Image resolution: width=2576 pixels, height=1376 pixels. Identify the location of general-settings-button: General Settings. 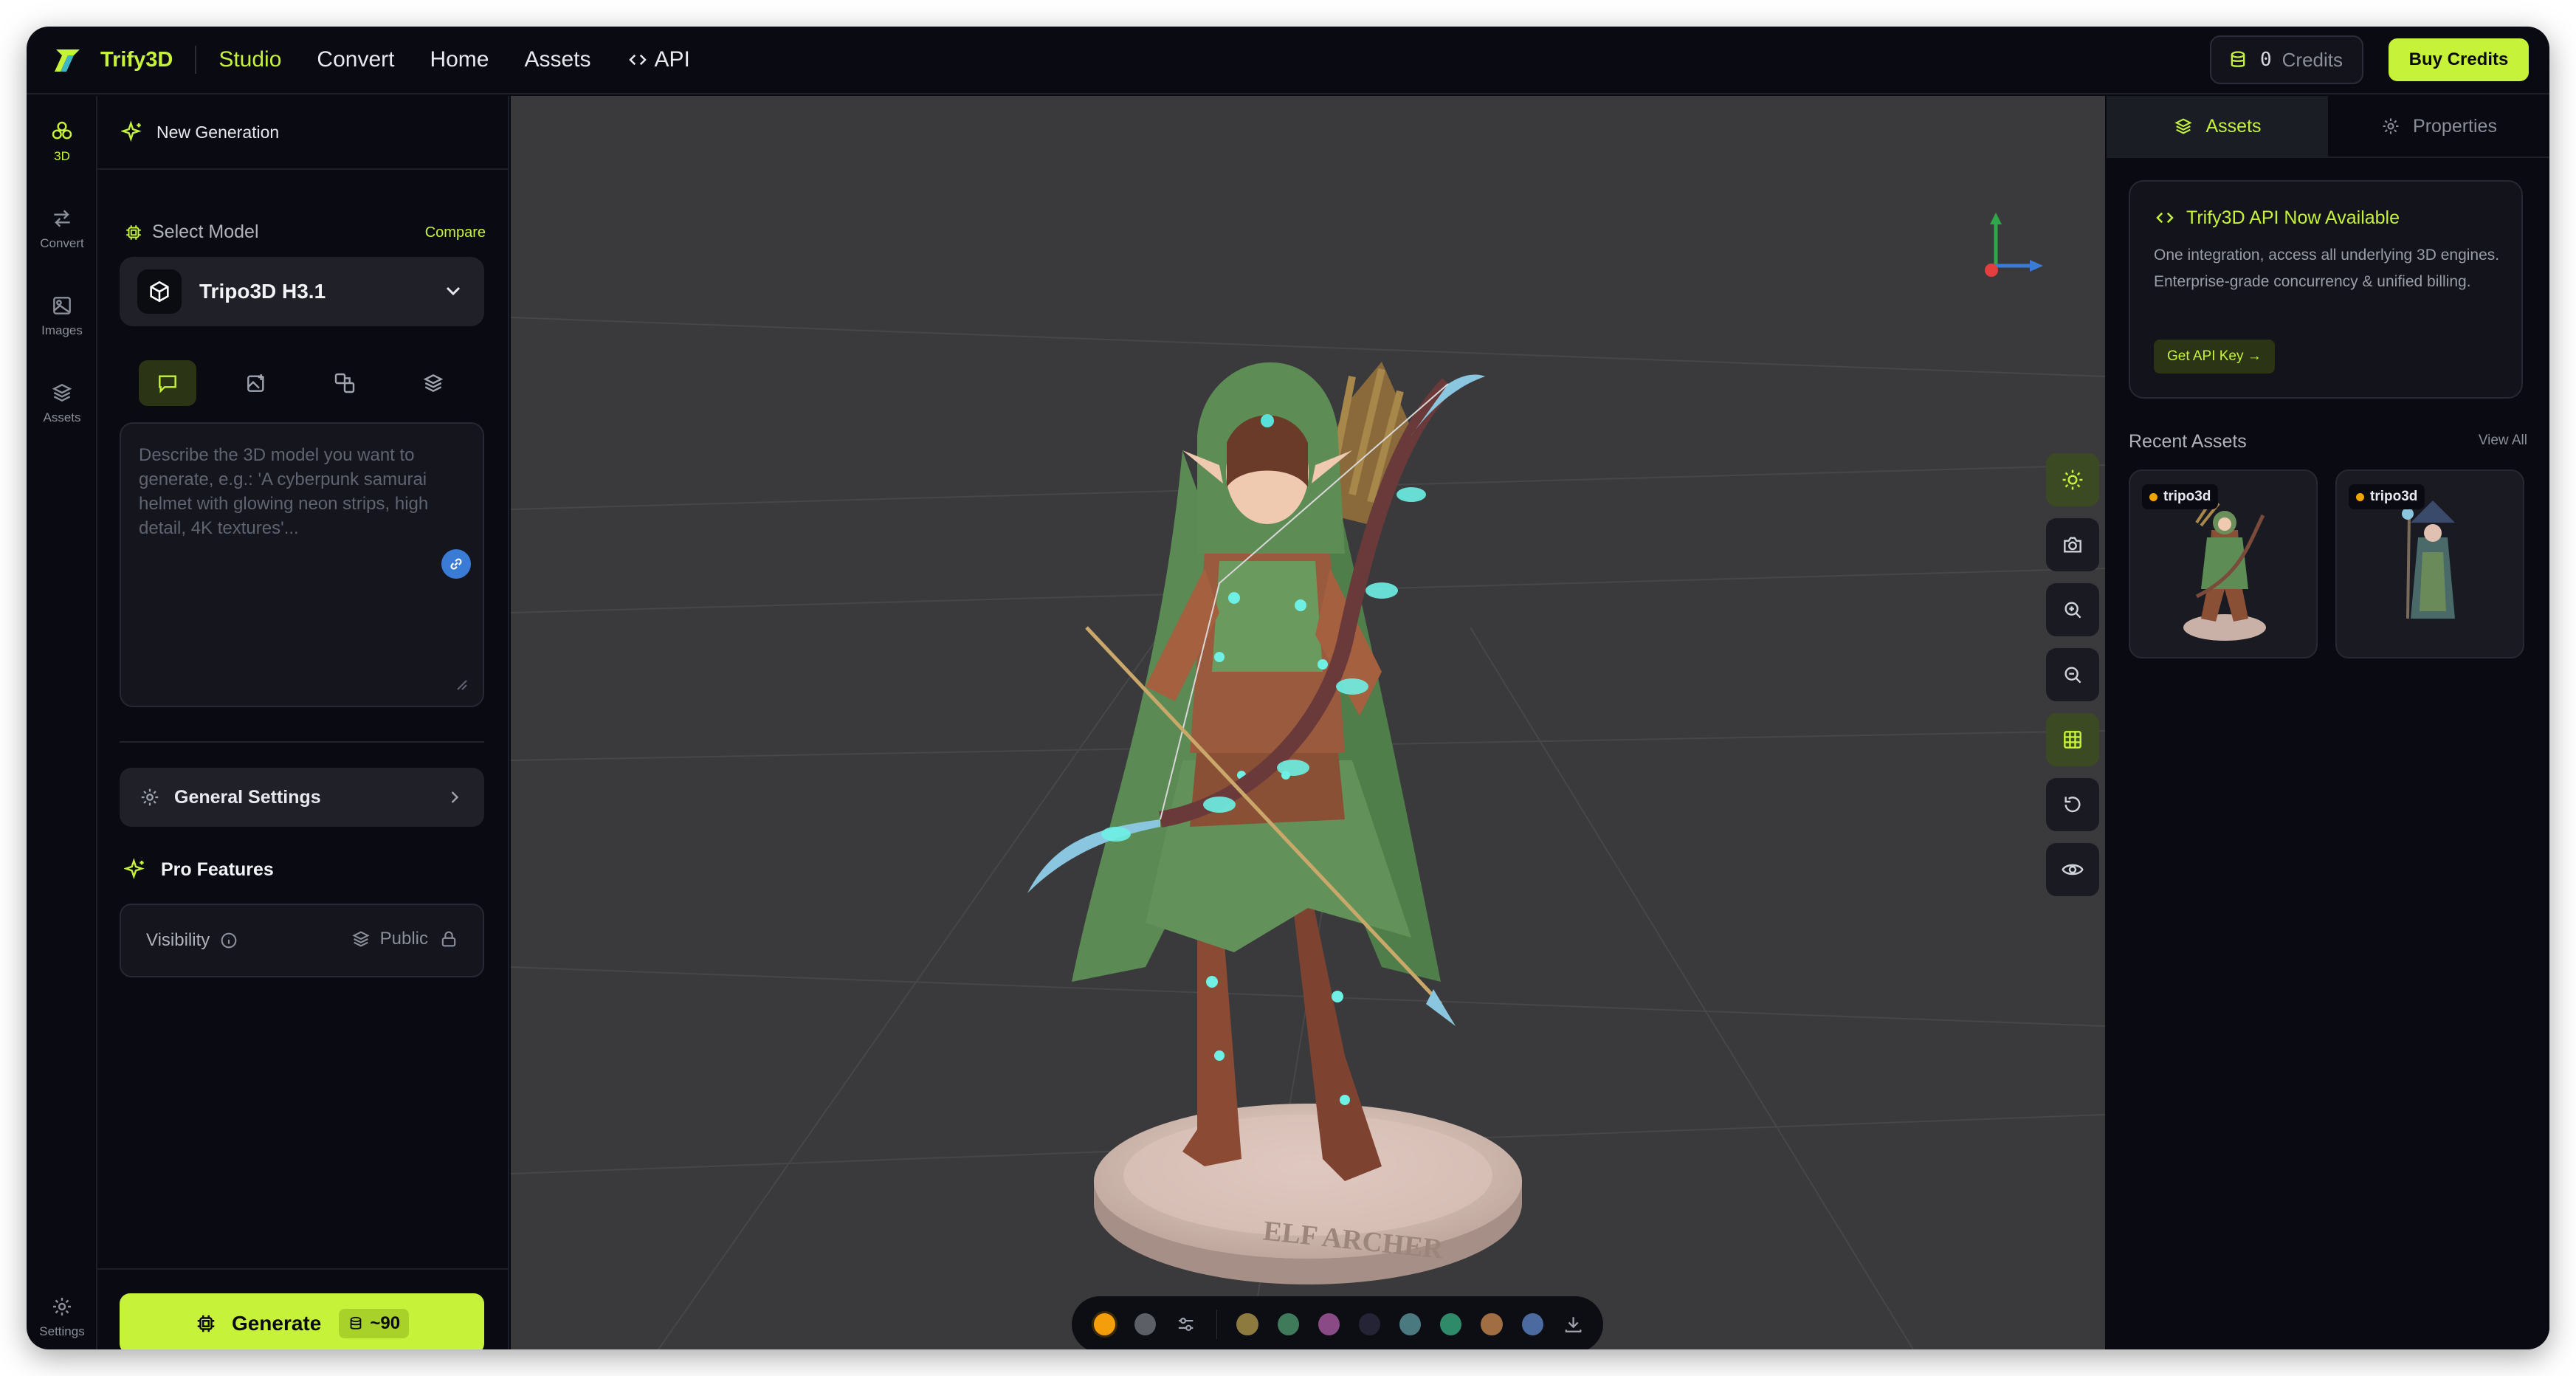
(302, 797).